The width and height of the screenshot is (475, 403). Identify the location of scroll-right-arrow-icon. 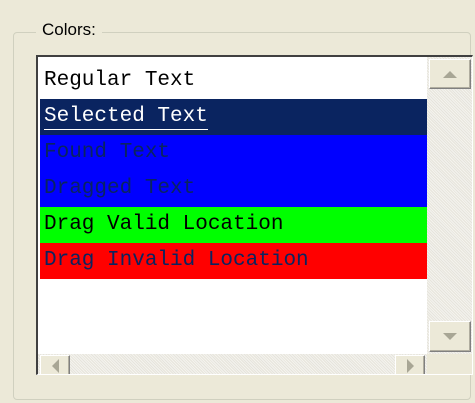
(410, 366).